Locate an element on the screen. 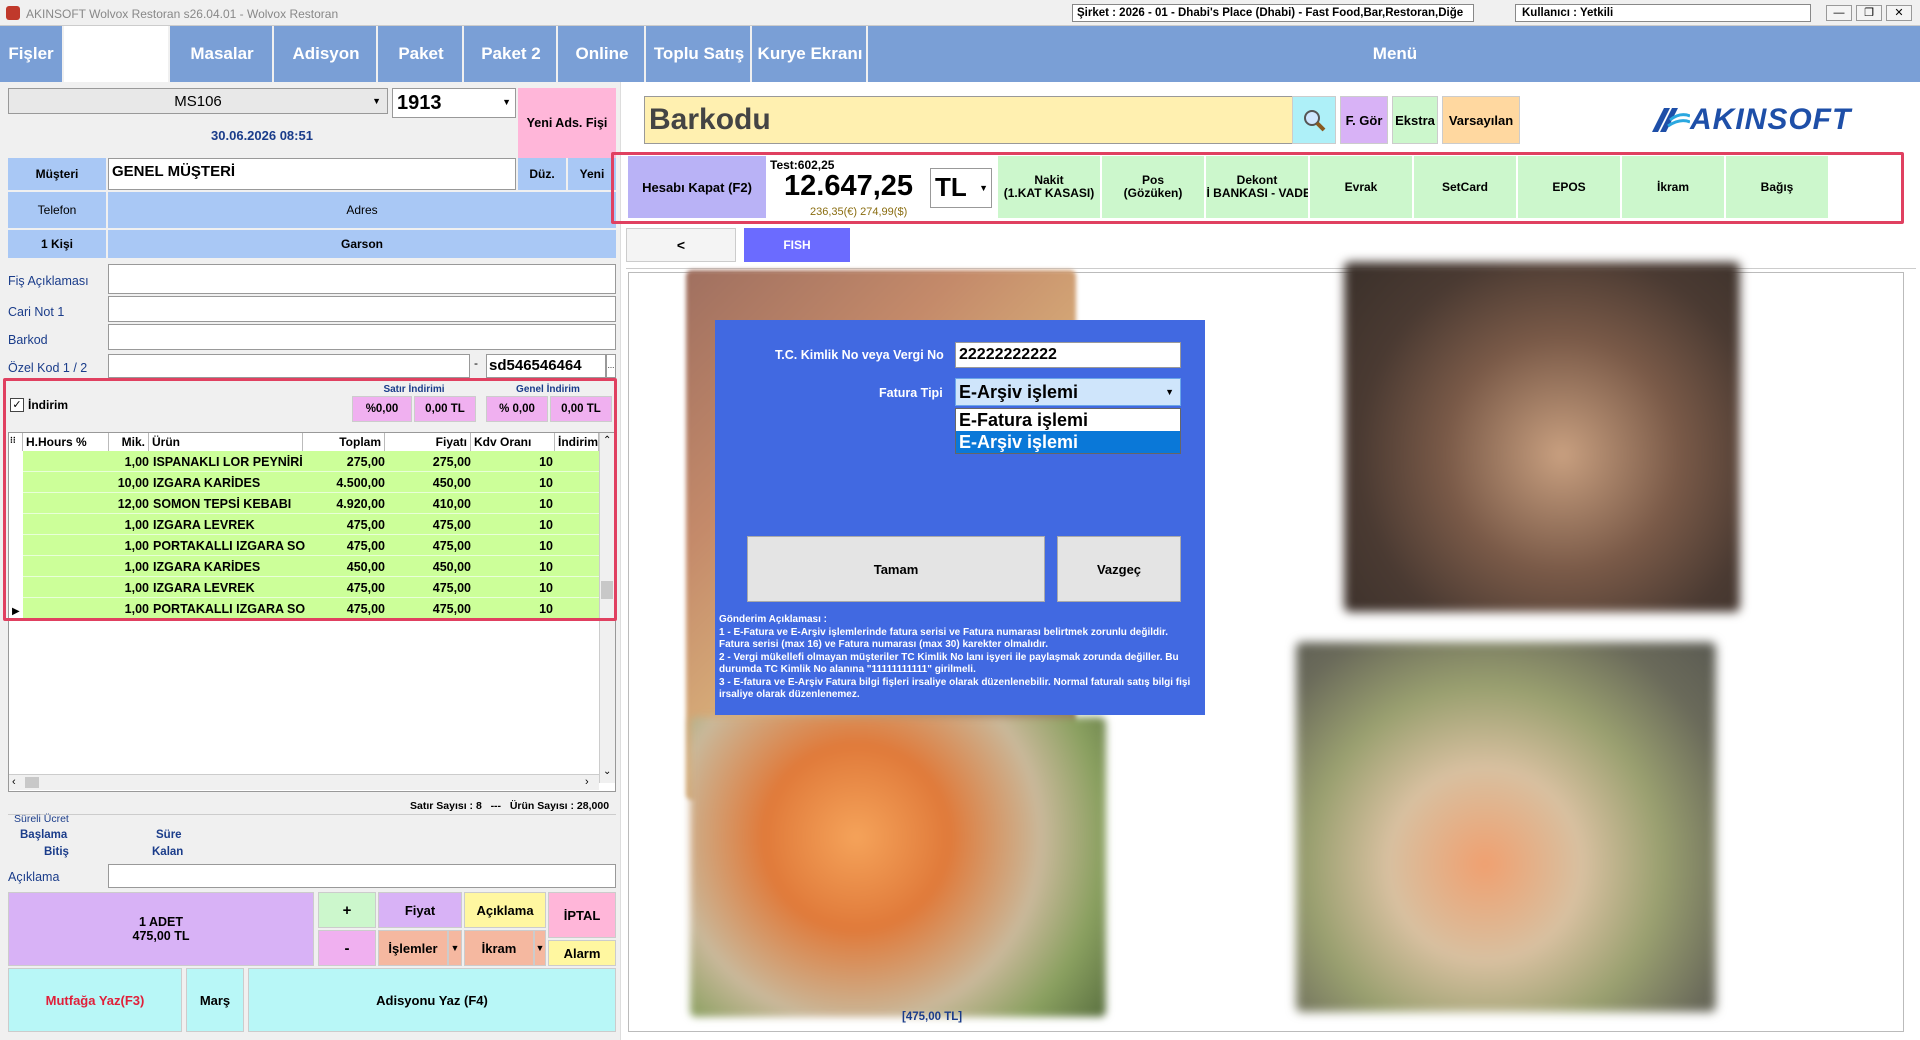 Image resolution: width=1920 pixels, height=1040 pixels. order-number: 1913 is located at coordinates (419, 103).